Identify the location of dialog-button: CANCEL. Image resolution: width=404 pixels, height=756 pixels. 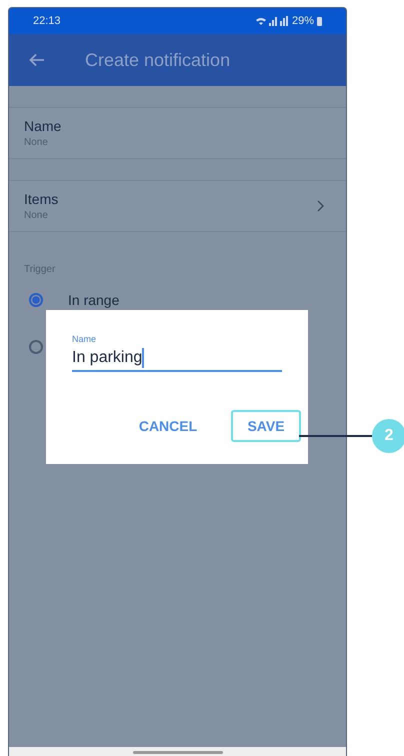
(168, 426).